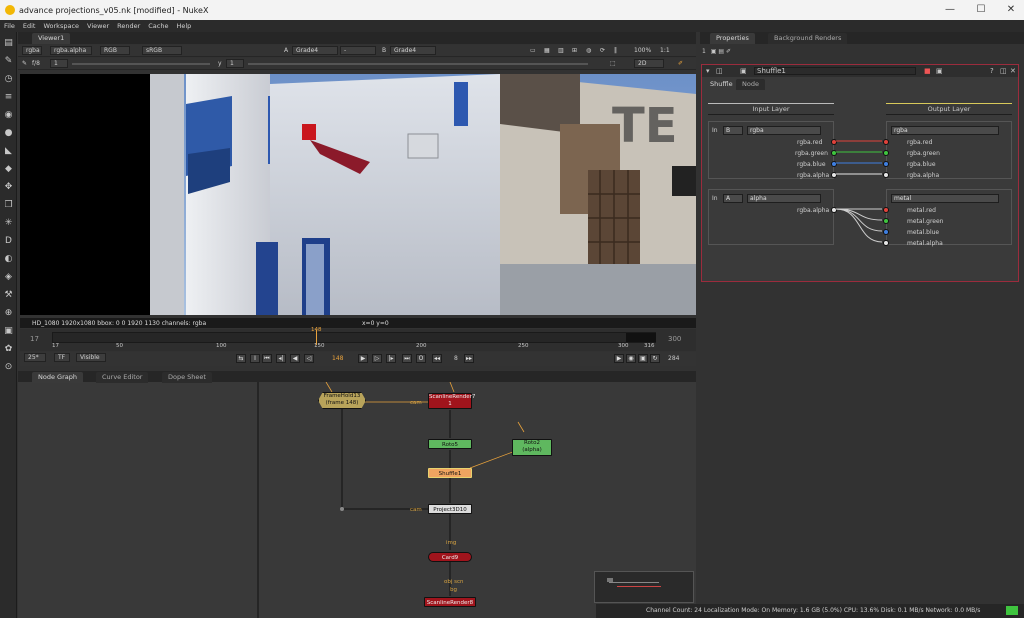 This screenshot has width=1024, height=618. I want to click on menu-file: File, so click(9, 26).